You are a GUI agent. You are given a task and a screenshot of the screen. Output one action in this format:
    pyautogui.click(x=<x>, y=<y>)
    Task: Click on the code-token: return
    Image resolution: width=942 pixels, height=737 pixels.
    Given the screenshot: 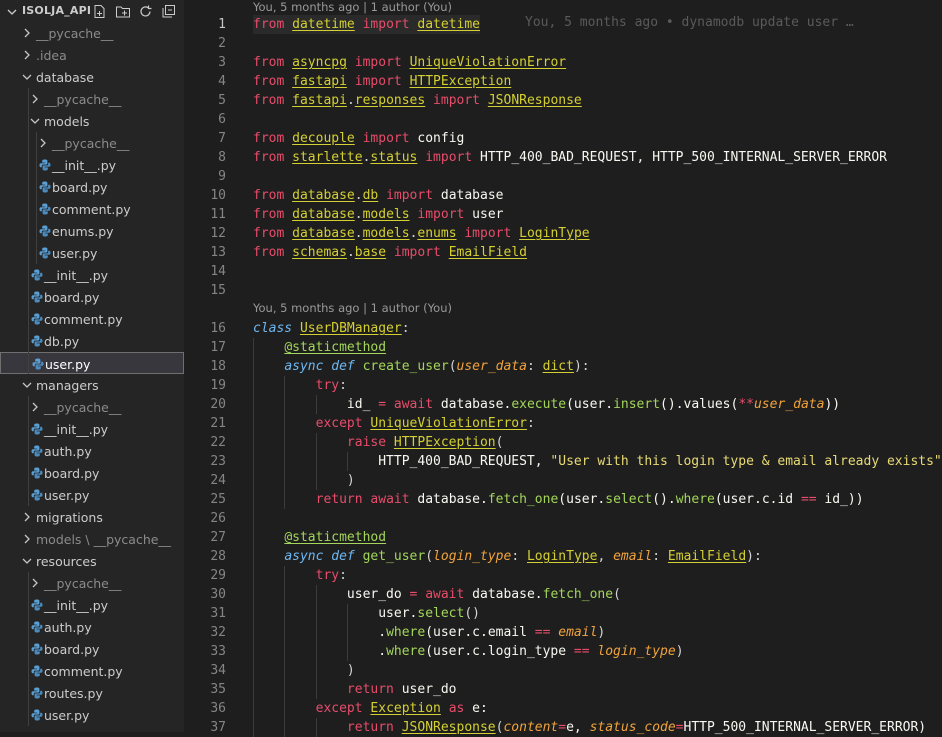 What is the action you would take?
    pyautogui.click(x=370, y=727)
    